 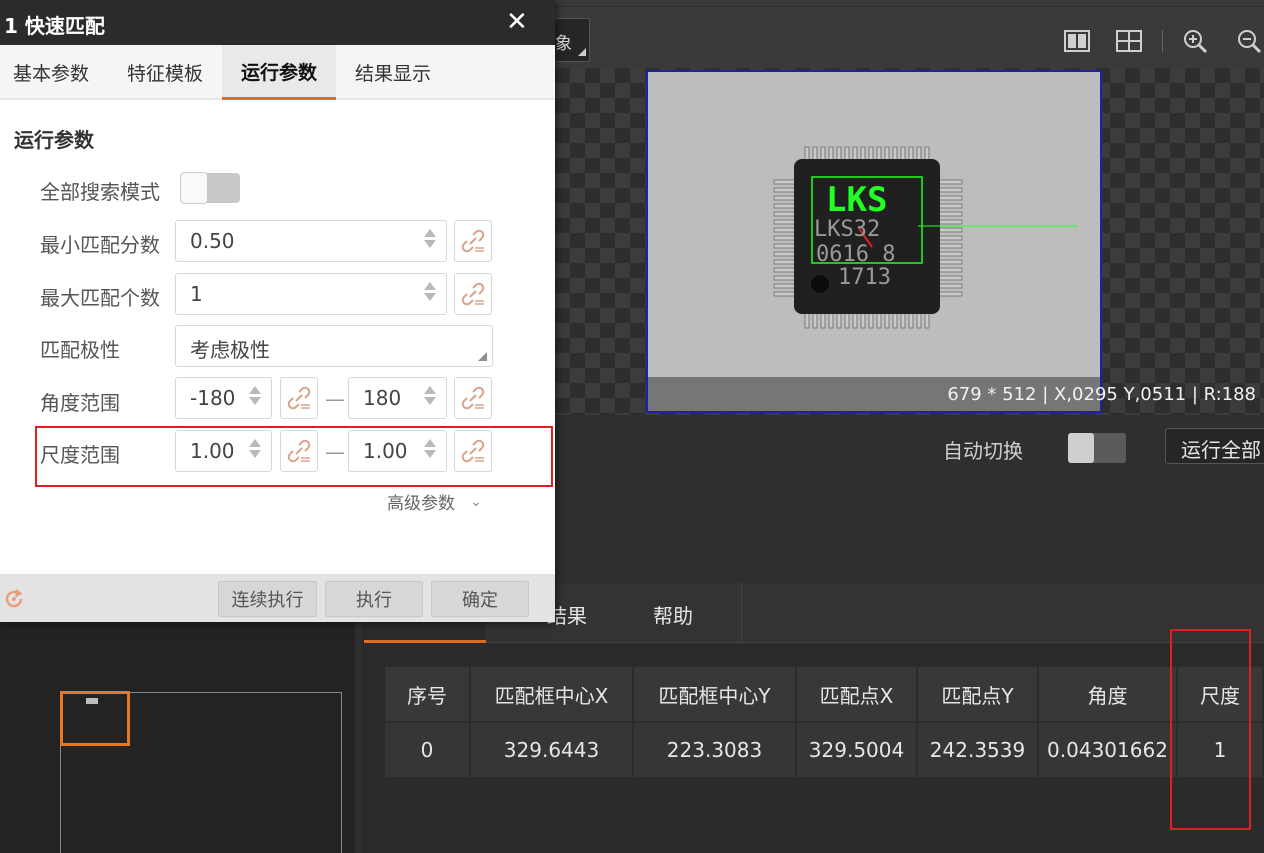 I want to click on image-view: LKS LKS32 0616 8 1713, so click(x=874, y=241).